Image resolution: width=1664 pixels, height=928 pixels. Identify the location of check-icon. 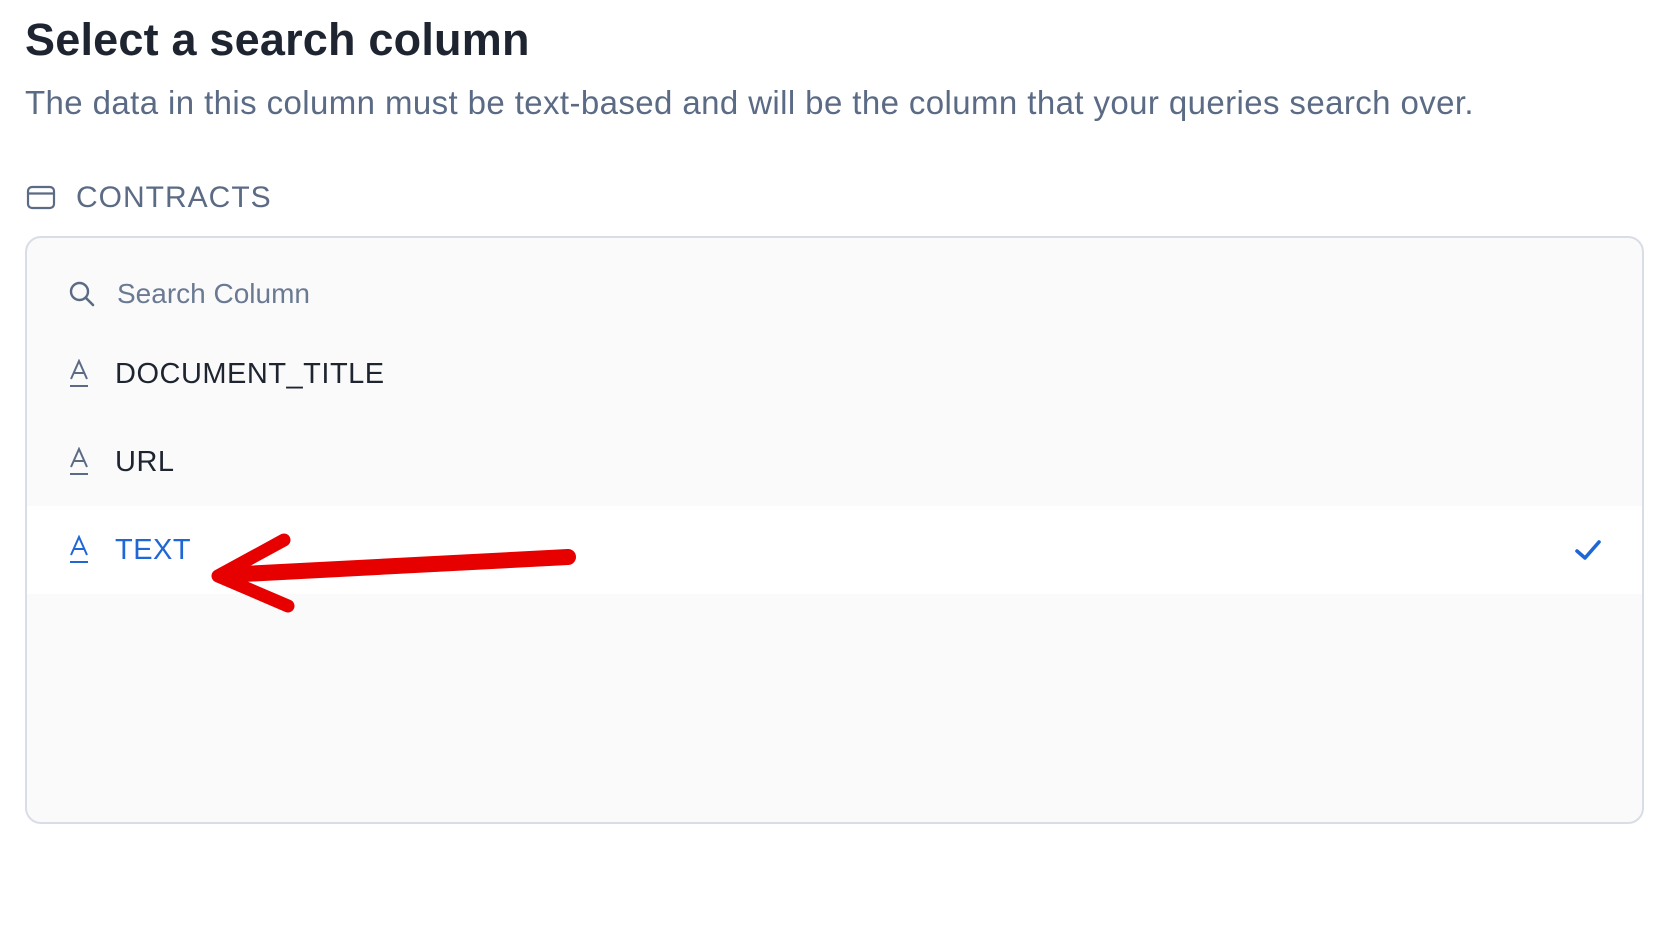
(1588, 550).